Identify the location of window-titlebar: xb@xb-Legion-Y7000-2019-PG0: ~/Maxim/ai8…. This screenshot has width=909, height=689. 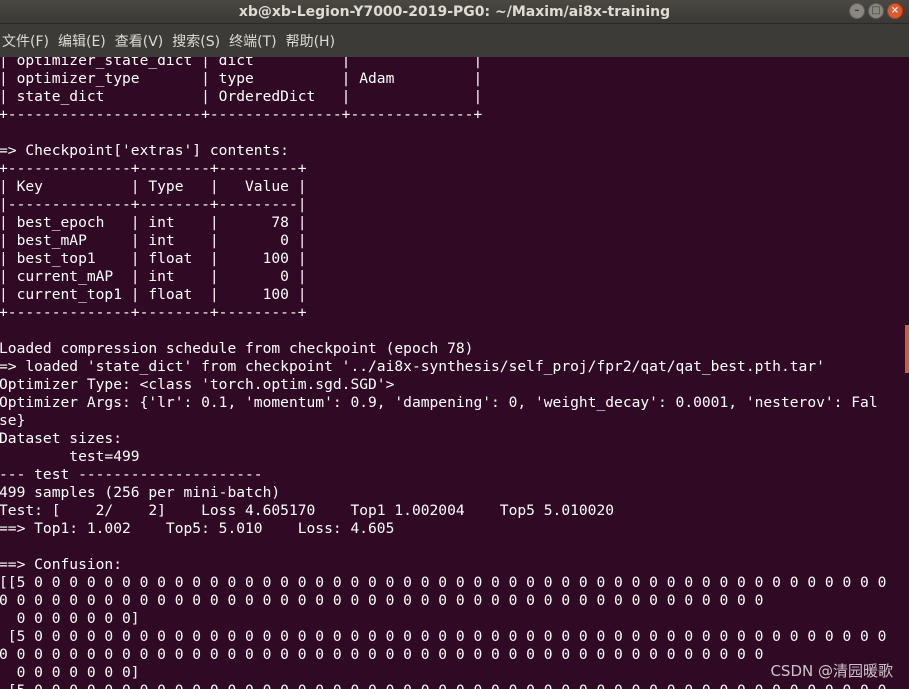
(454, 12).